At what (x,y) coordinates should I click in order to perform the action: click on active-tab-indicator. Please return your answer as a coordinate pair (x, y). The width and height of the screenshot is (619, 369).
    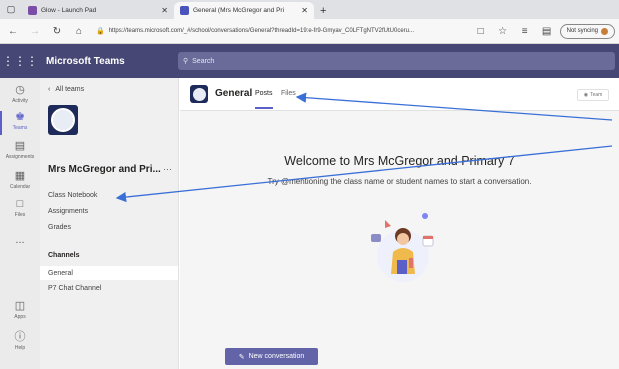
    Looking at the image, I should click on (264, 108).